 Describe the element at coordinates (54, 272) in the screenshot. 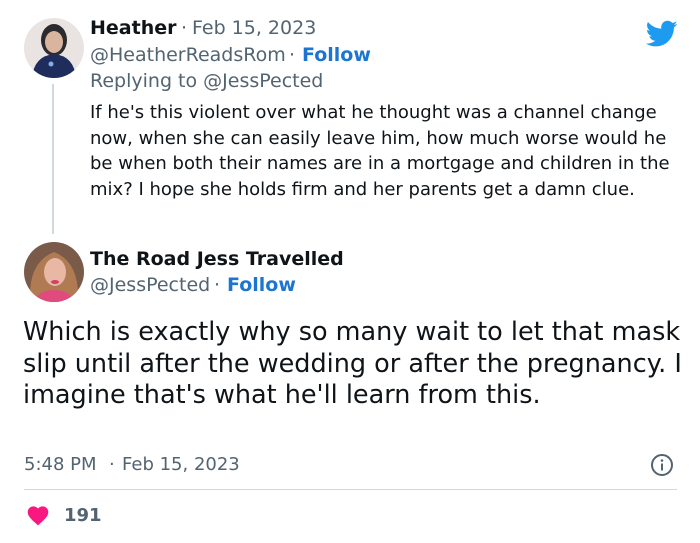

I see `avatar-jess` at that location.